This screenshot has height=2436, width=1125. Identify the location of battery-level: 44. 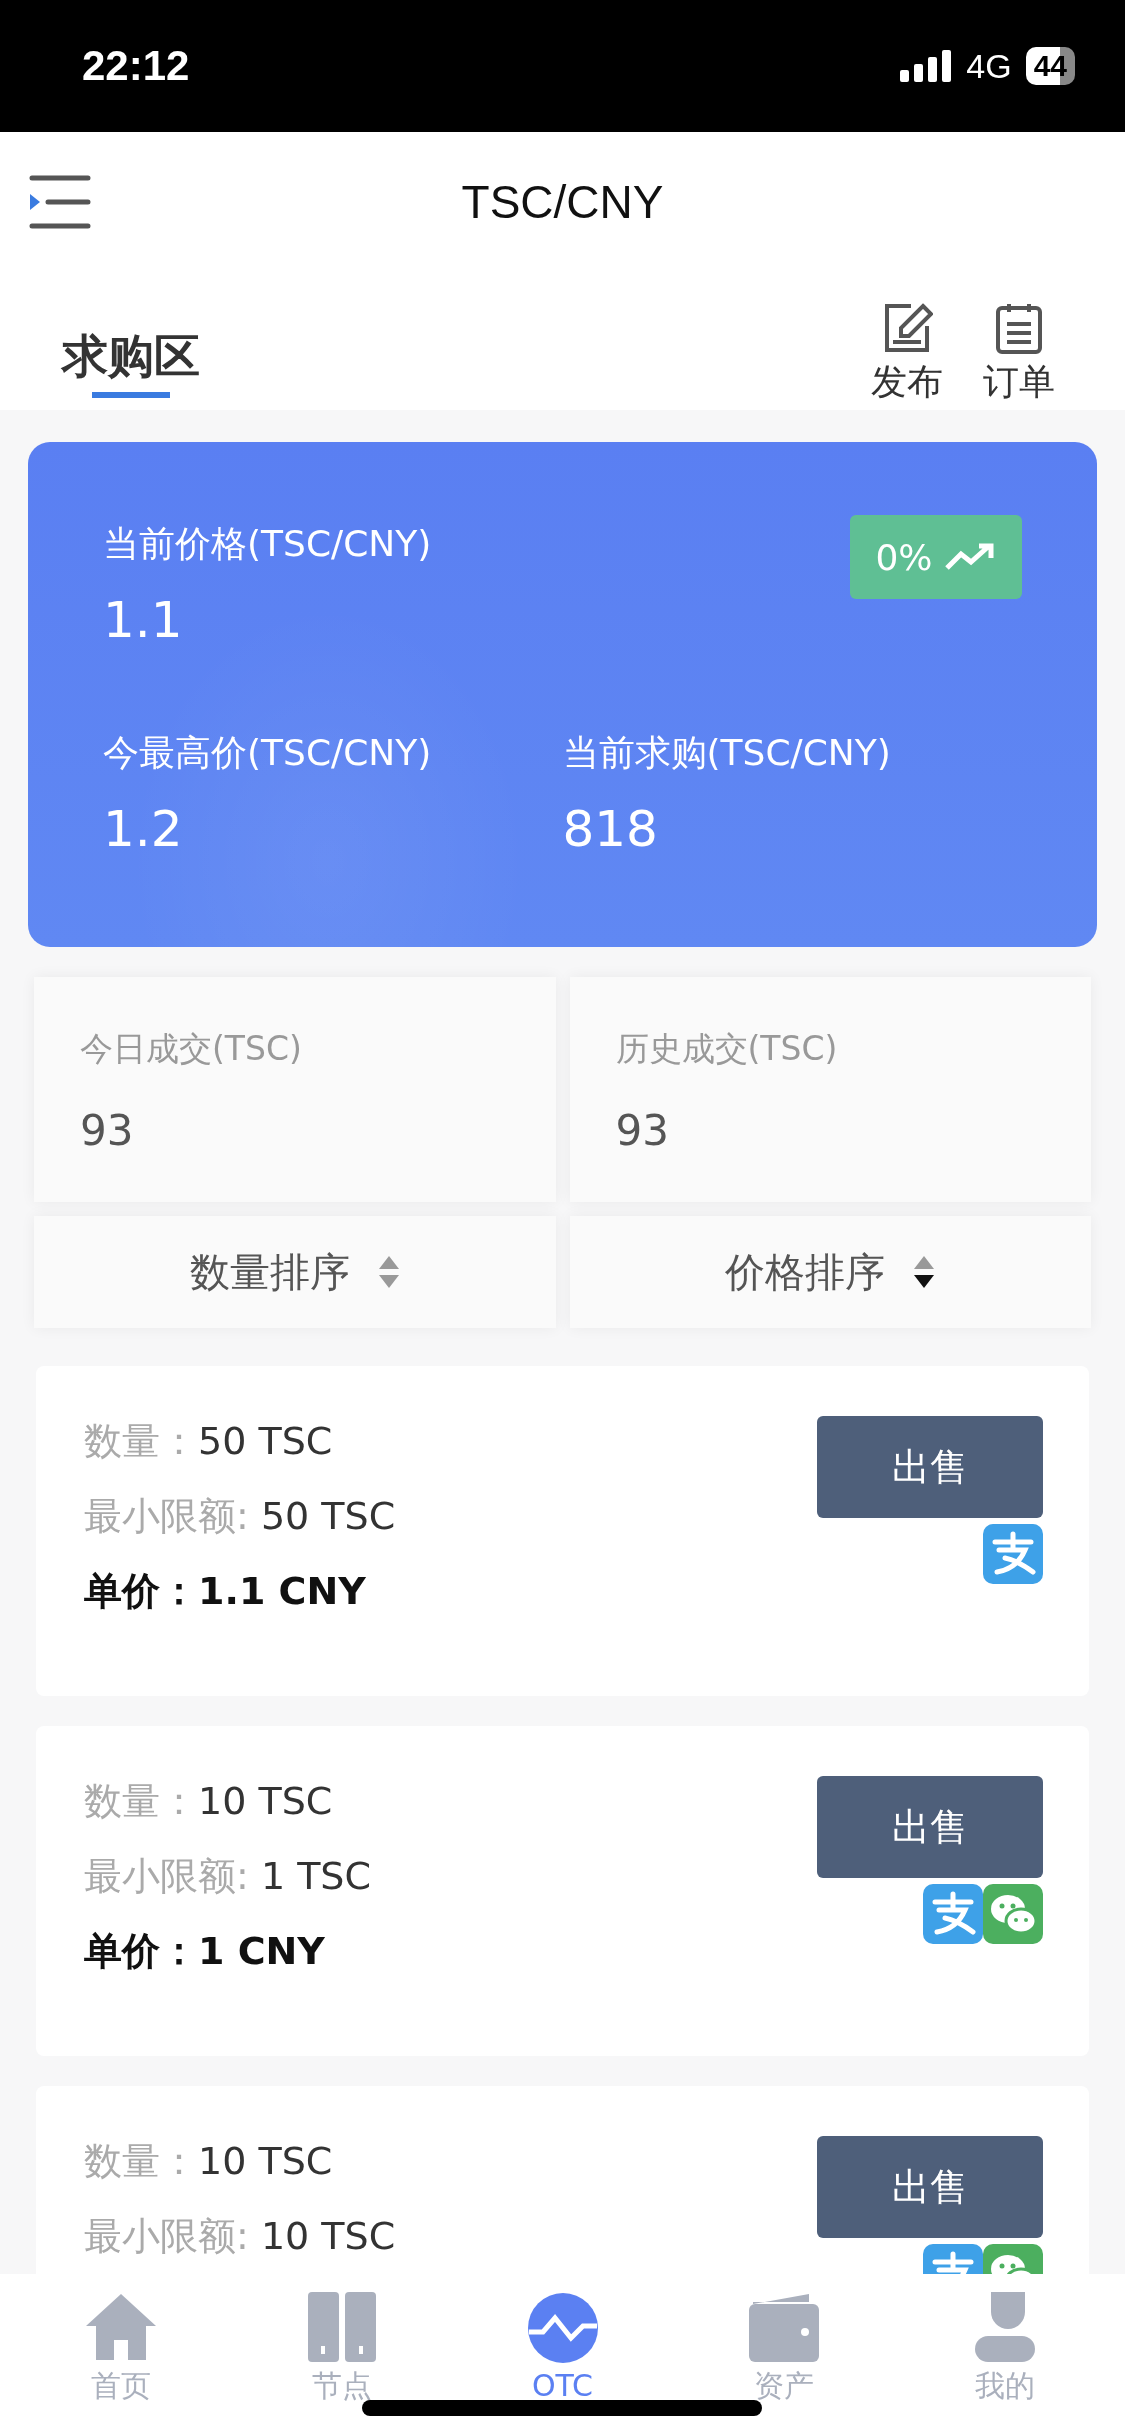
(1050, 66).